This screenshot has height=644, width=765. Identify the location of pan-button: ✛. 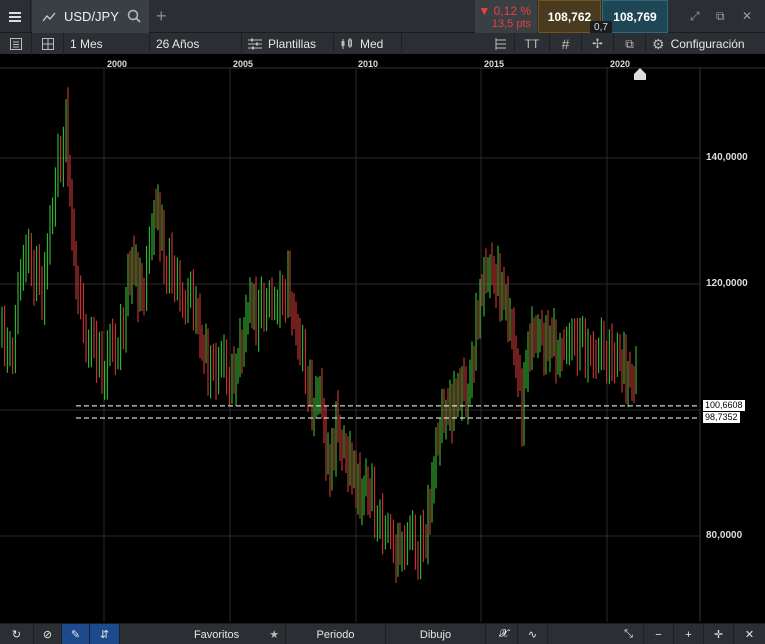
(719, 634).